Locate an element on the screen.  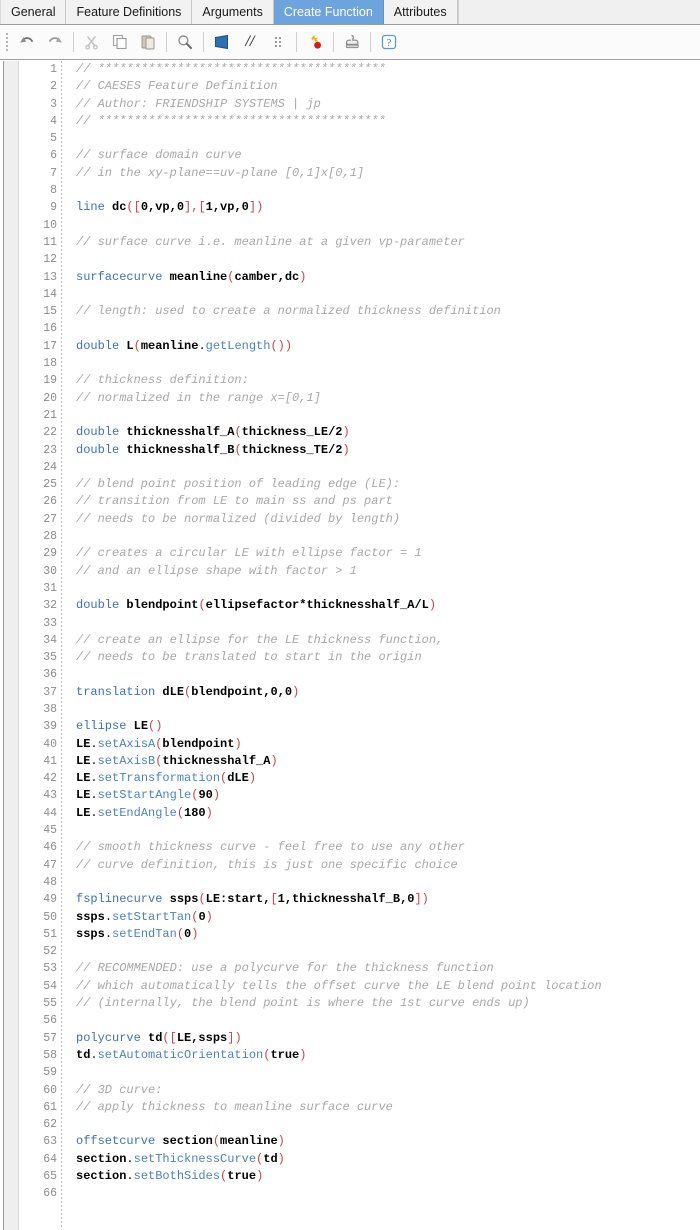
code-line: // CAESES Feature Definition is located at coordinates (388, 86).